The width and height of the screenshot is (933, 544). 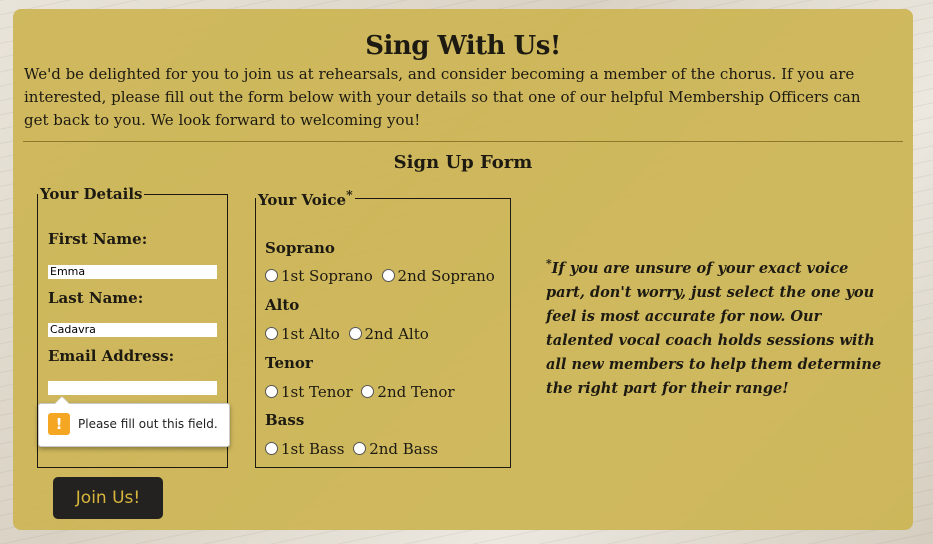 I want to click on bass-options: 1st Bass 2nd Bass, so click(x=353, y=449).